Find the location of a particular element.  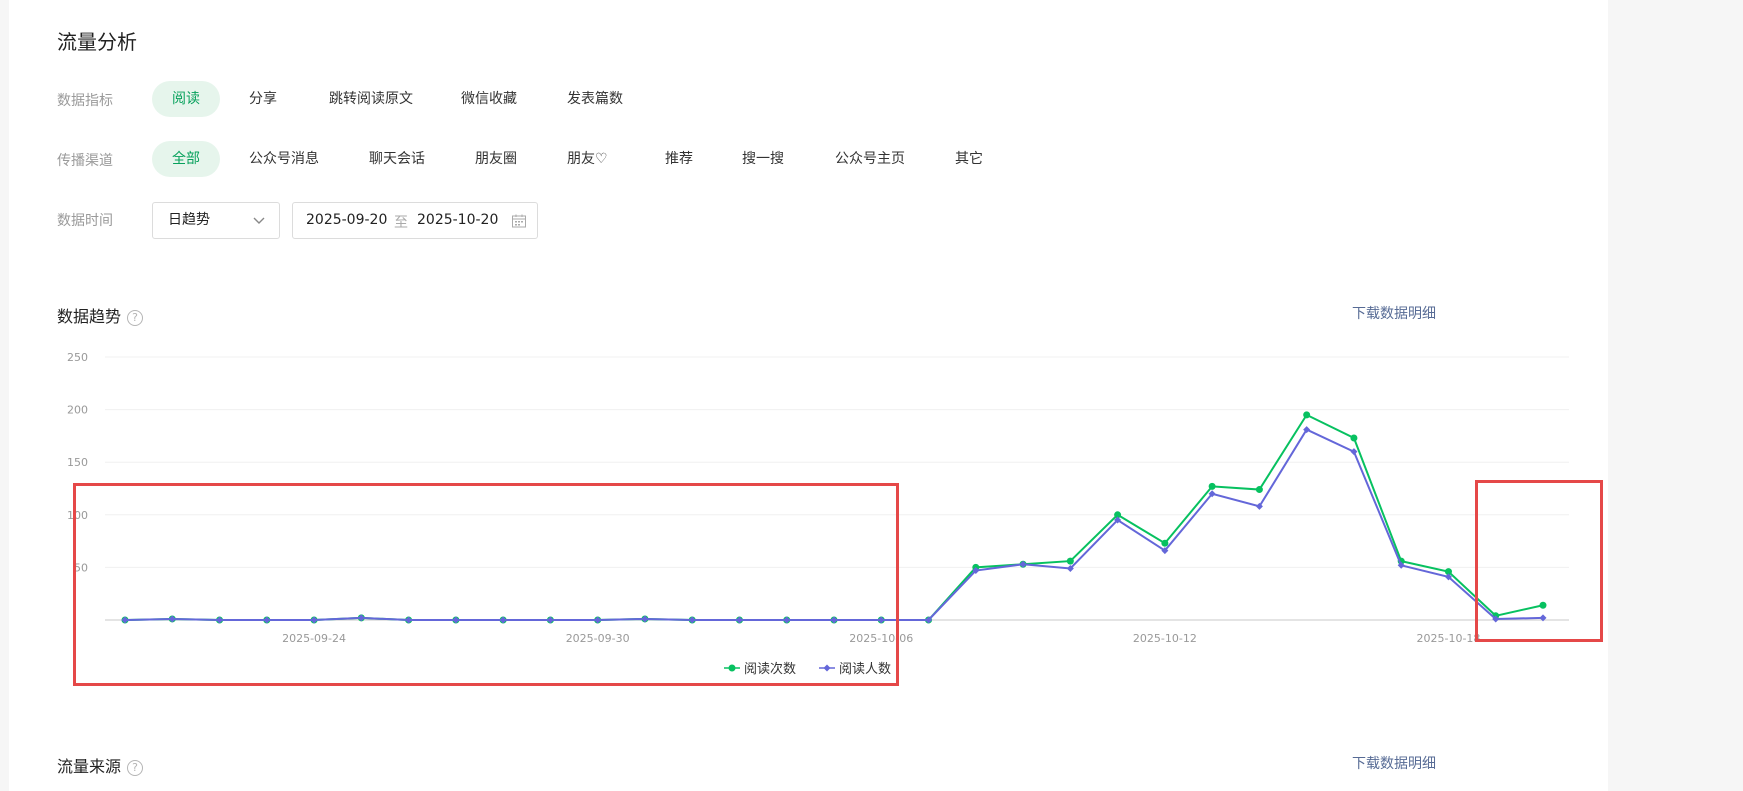

channel-option-recommend: 推荐 is located at coordinates (679, 159).